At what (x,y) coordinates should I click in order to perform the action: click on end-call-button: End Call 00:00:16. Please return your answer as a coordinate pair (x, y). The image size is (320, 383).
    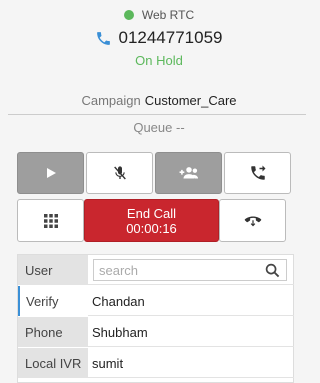
    Looking at the image, I should click on (151, 220).